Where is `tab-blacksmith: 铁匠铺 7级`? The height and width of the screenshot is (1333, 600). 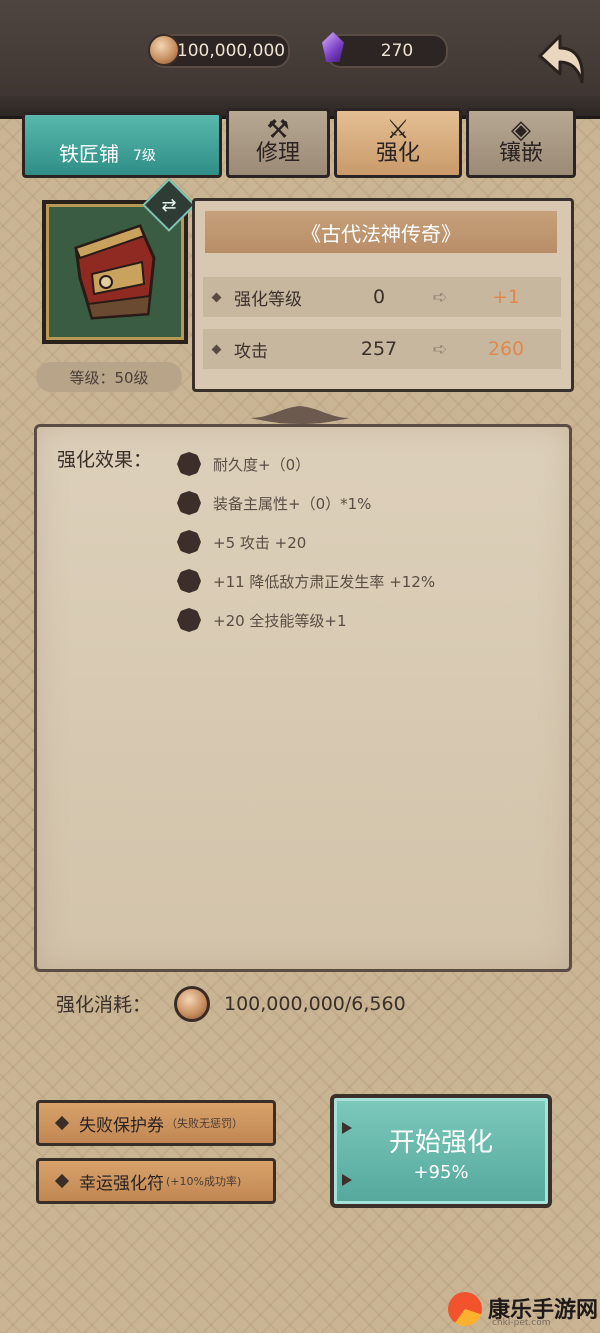 tab-blacksmith: 铁匠铺 7级 is located at coordinates (122, 145).